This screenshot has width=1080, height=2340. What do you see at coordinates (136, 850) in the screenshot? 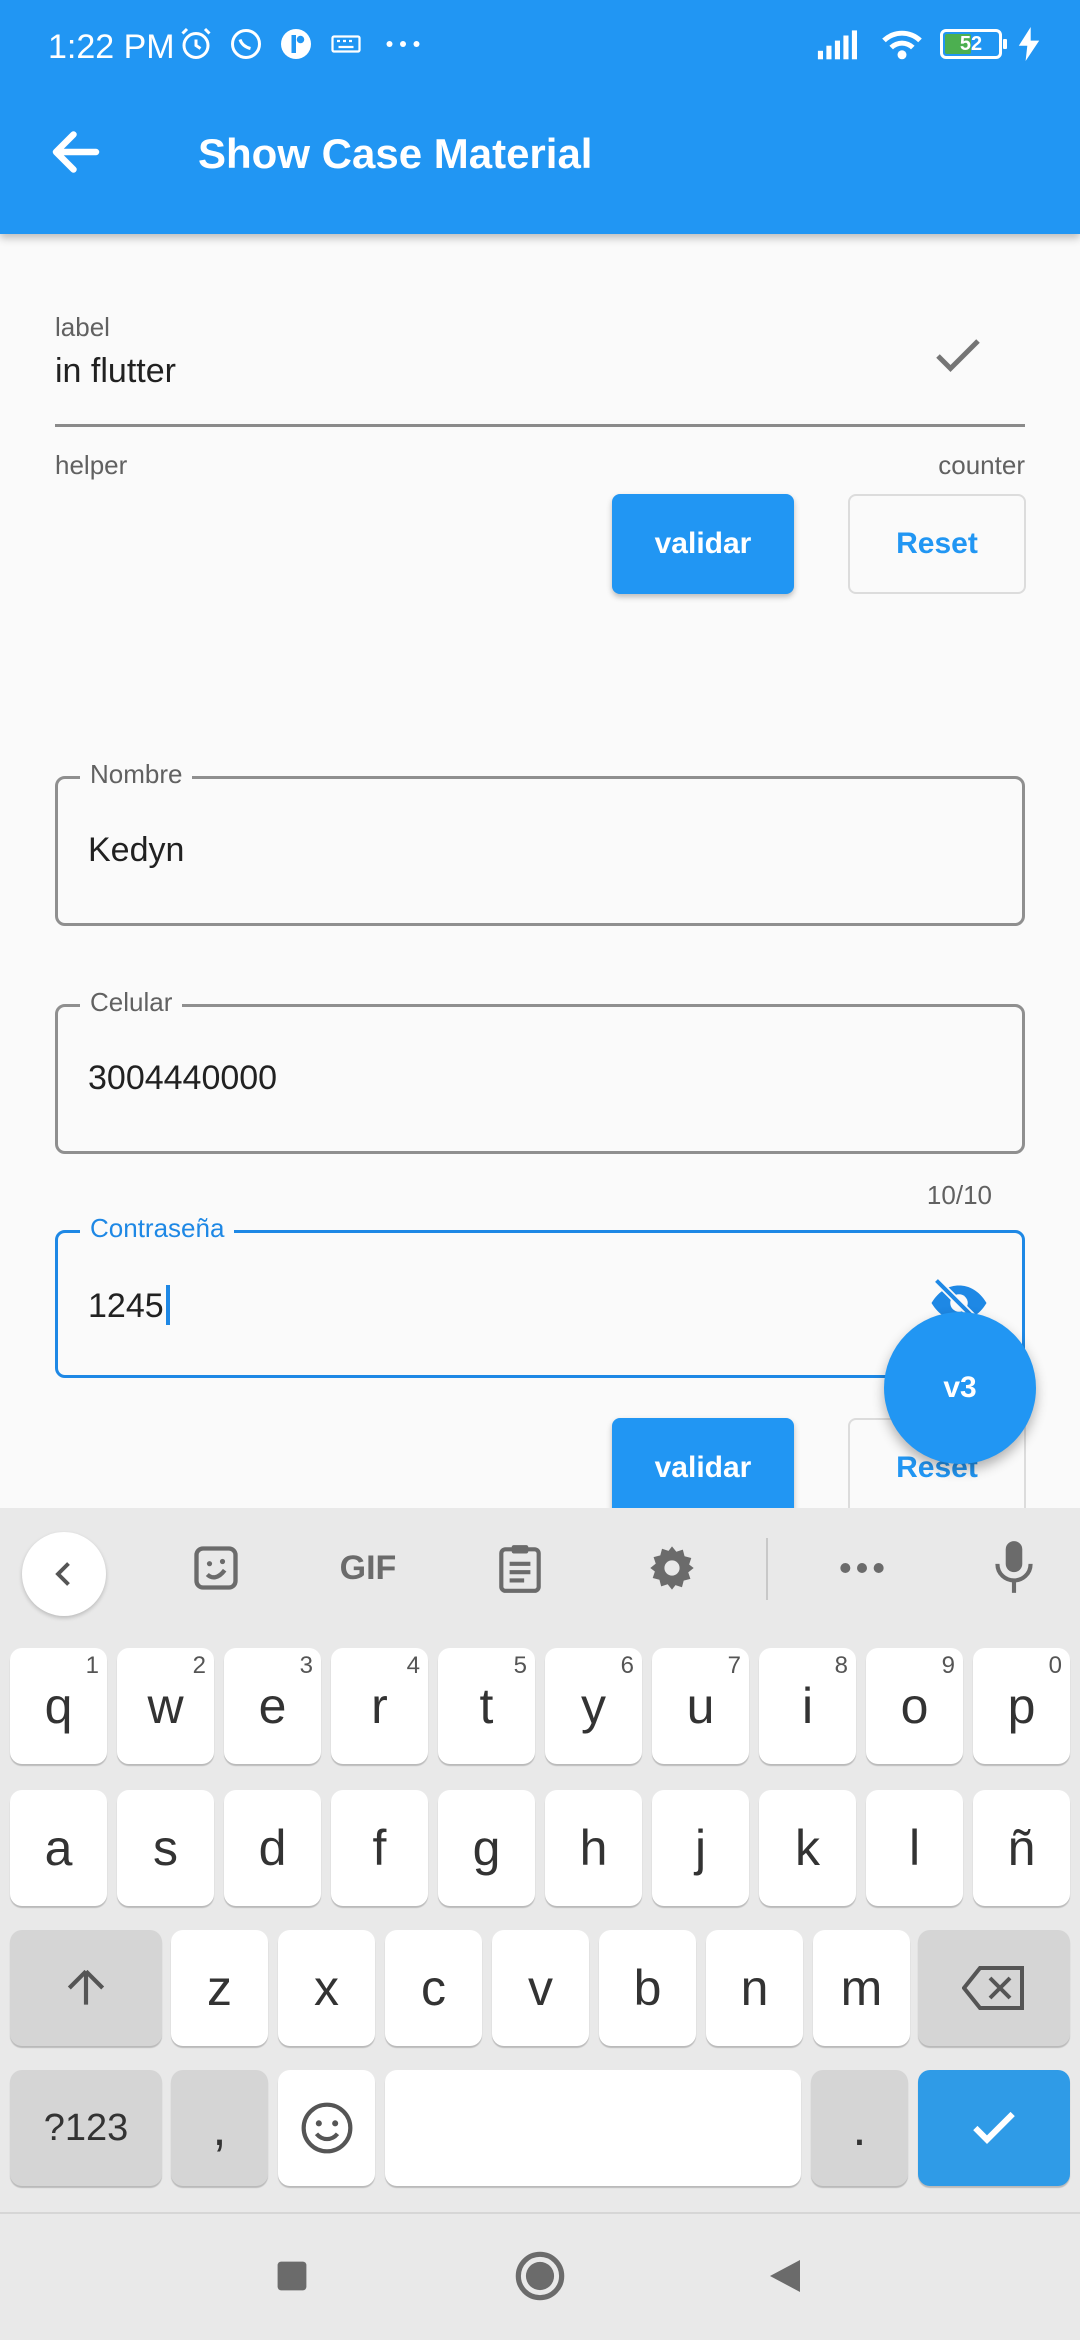
I see `nombre-value: Kedyn` at bounding box center [136, 850].